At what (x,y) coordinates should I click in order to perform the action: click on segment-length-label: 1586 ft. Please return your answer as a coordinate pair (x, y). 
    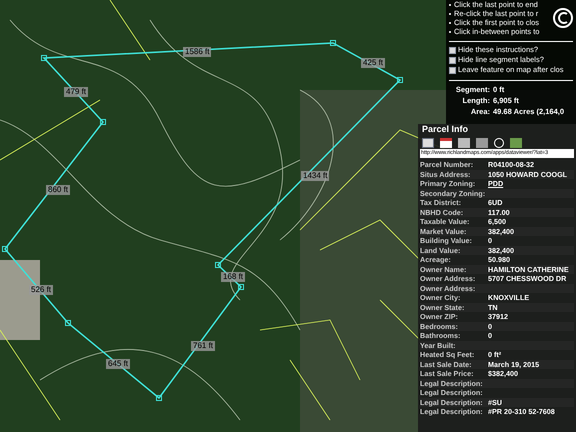
    Looking at the image, I should click on (197, 52).